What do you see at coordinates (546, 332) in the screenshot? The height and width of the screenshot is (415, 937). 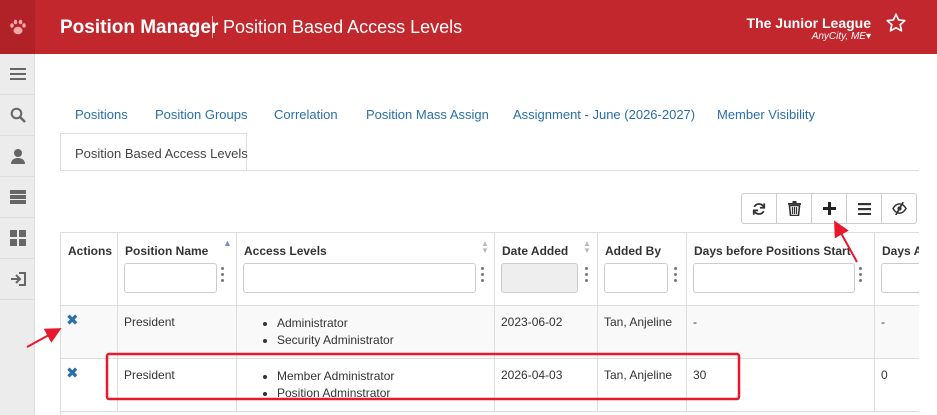 I see `date-added-cell: 2023-06-02` at bounding box center [546, 332].